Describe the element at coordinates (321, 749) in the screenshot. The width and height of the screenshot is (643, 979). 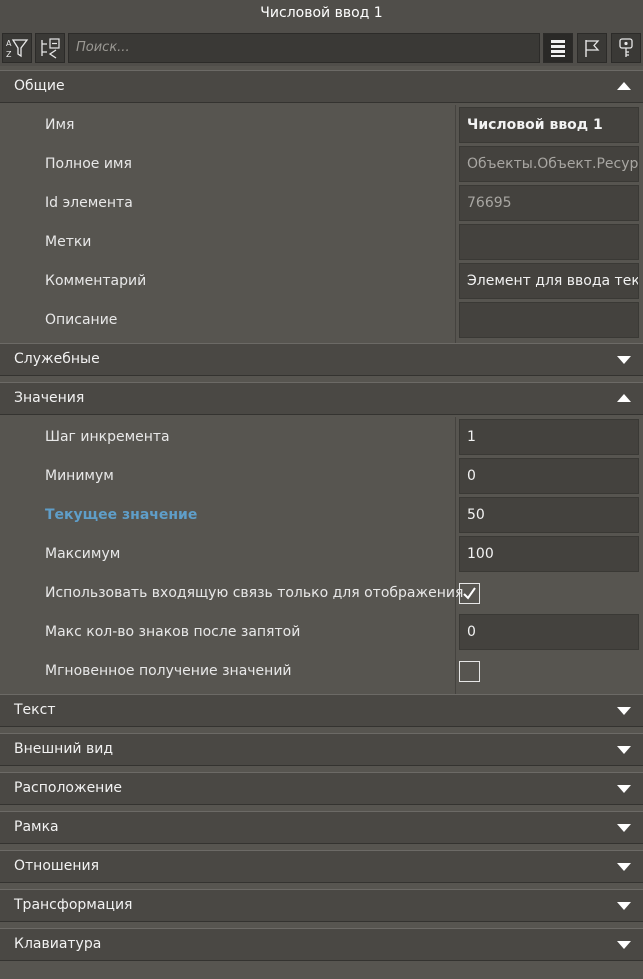
I see `section-appearance: Внешний вид` at that location.